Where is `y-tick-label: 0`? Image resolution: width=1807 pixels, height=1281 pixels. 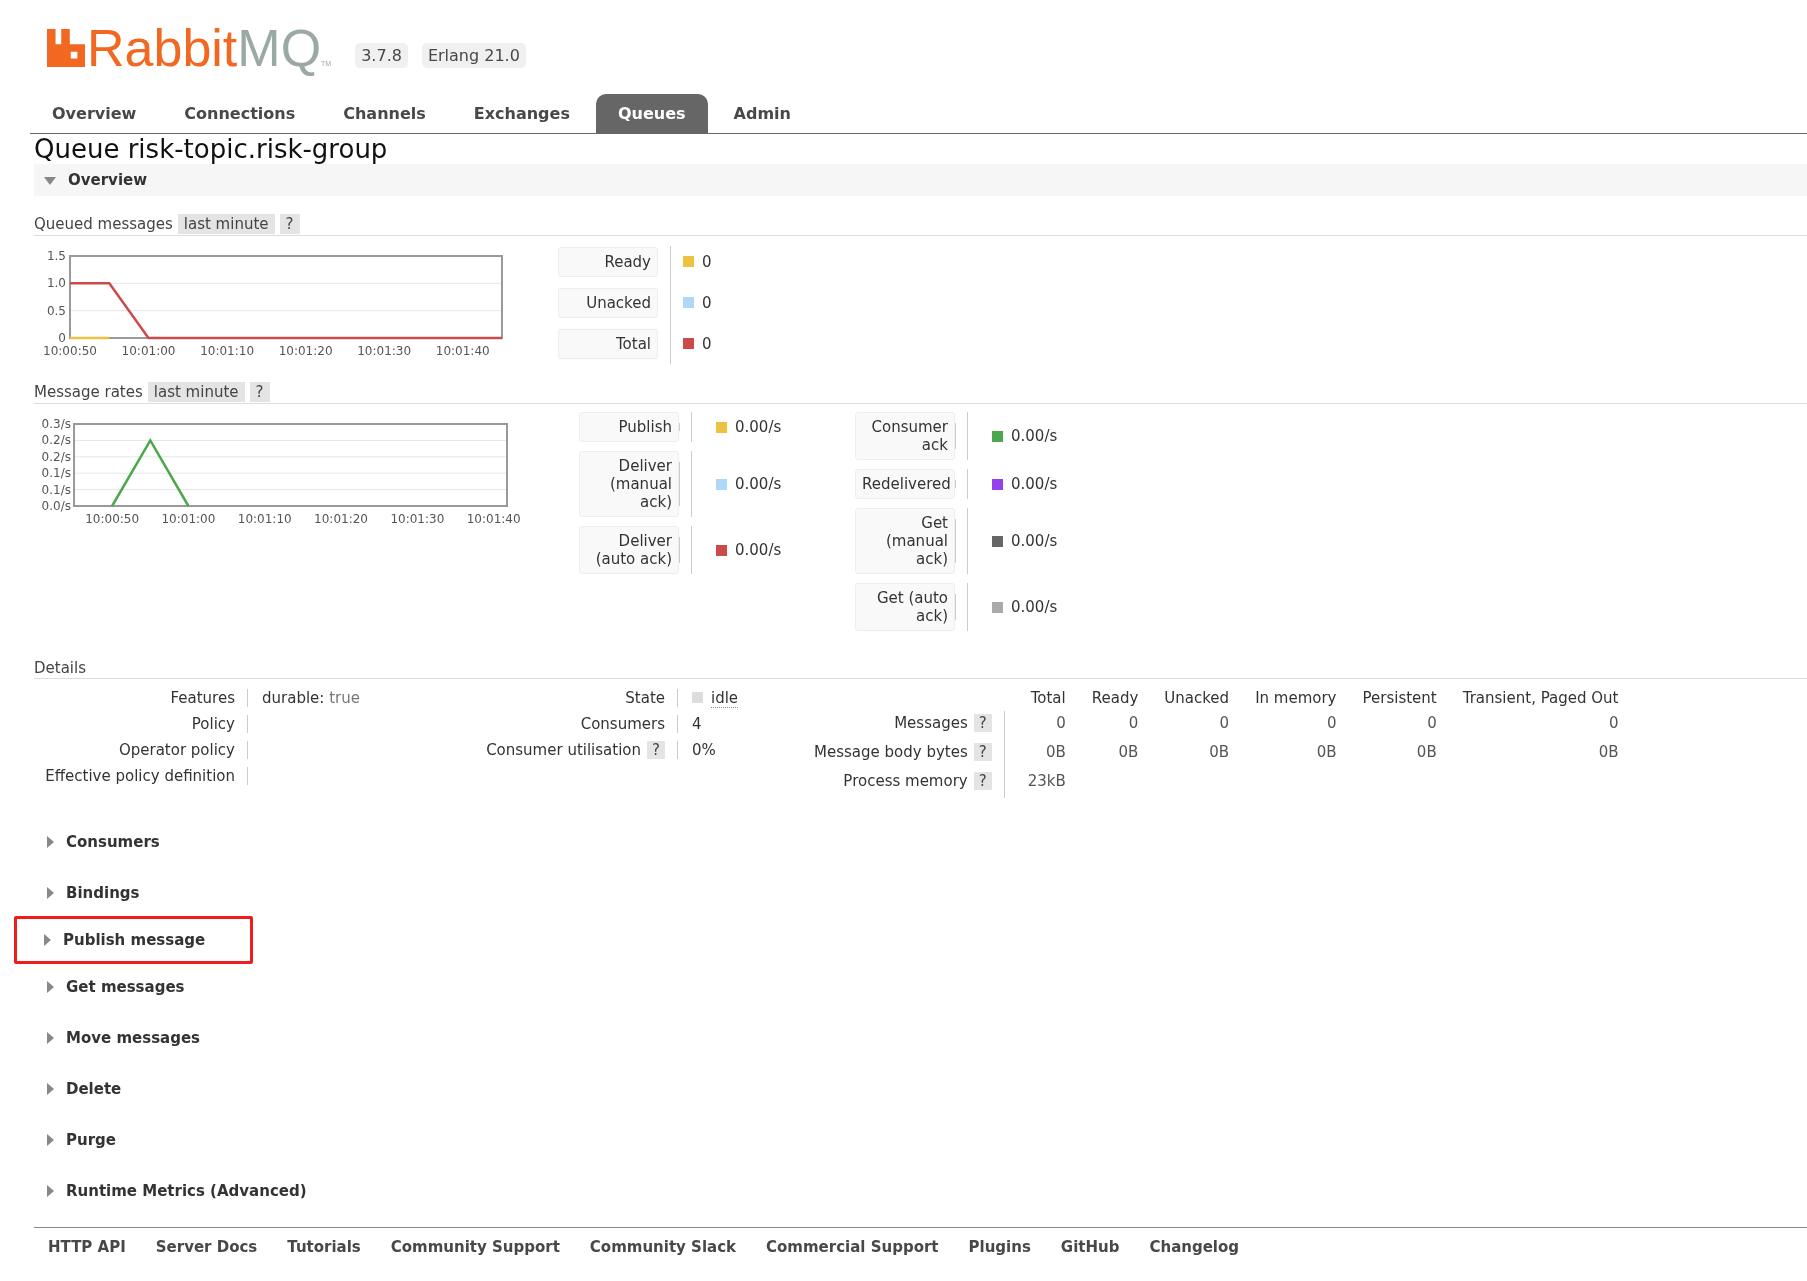
y-tick-label: 0 is located at coordinates (62, 338).